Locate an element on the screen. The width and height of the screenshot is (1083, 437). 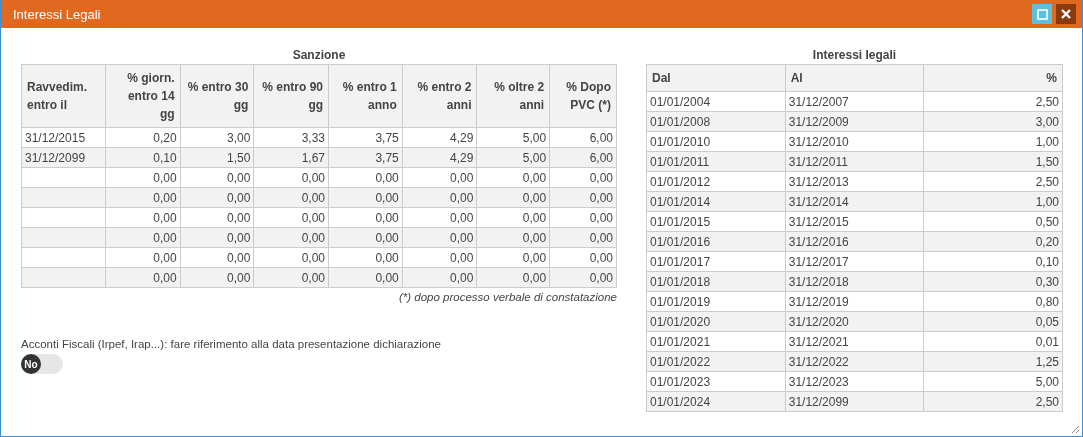
table-cell: 01/01/2018 is located at coordinates (716, 281).